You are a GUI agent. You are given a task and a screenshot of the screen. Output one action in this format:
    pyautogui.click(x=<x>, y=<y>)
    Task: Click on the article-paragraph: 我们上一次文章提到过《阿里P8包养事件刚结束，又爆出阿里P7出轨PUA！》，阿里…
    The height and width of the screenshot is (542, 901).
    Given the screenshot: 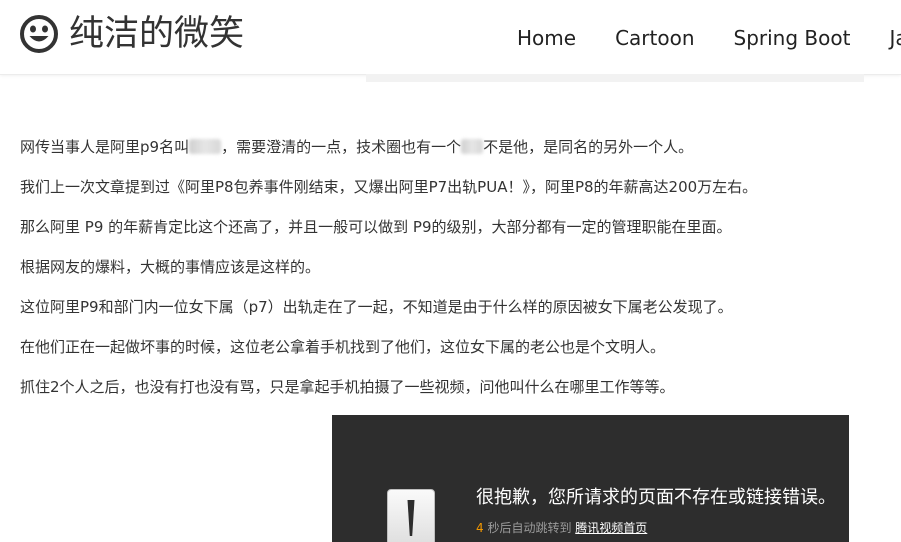 What is the action you would take?
    pyautogui.click(x=389, y=187)
    